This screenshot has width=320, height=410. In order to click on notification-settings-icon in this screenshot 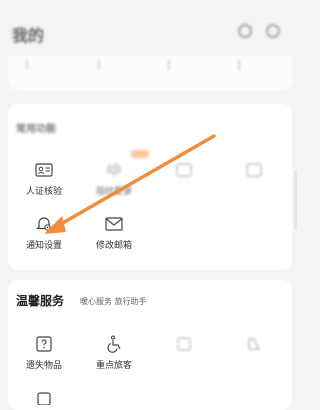, I will do `click(44, 224)`.